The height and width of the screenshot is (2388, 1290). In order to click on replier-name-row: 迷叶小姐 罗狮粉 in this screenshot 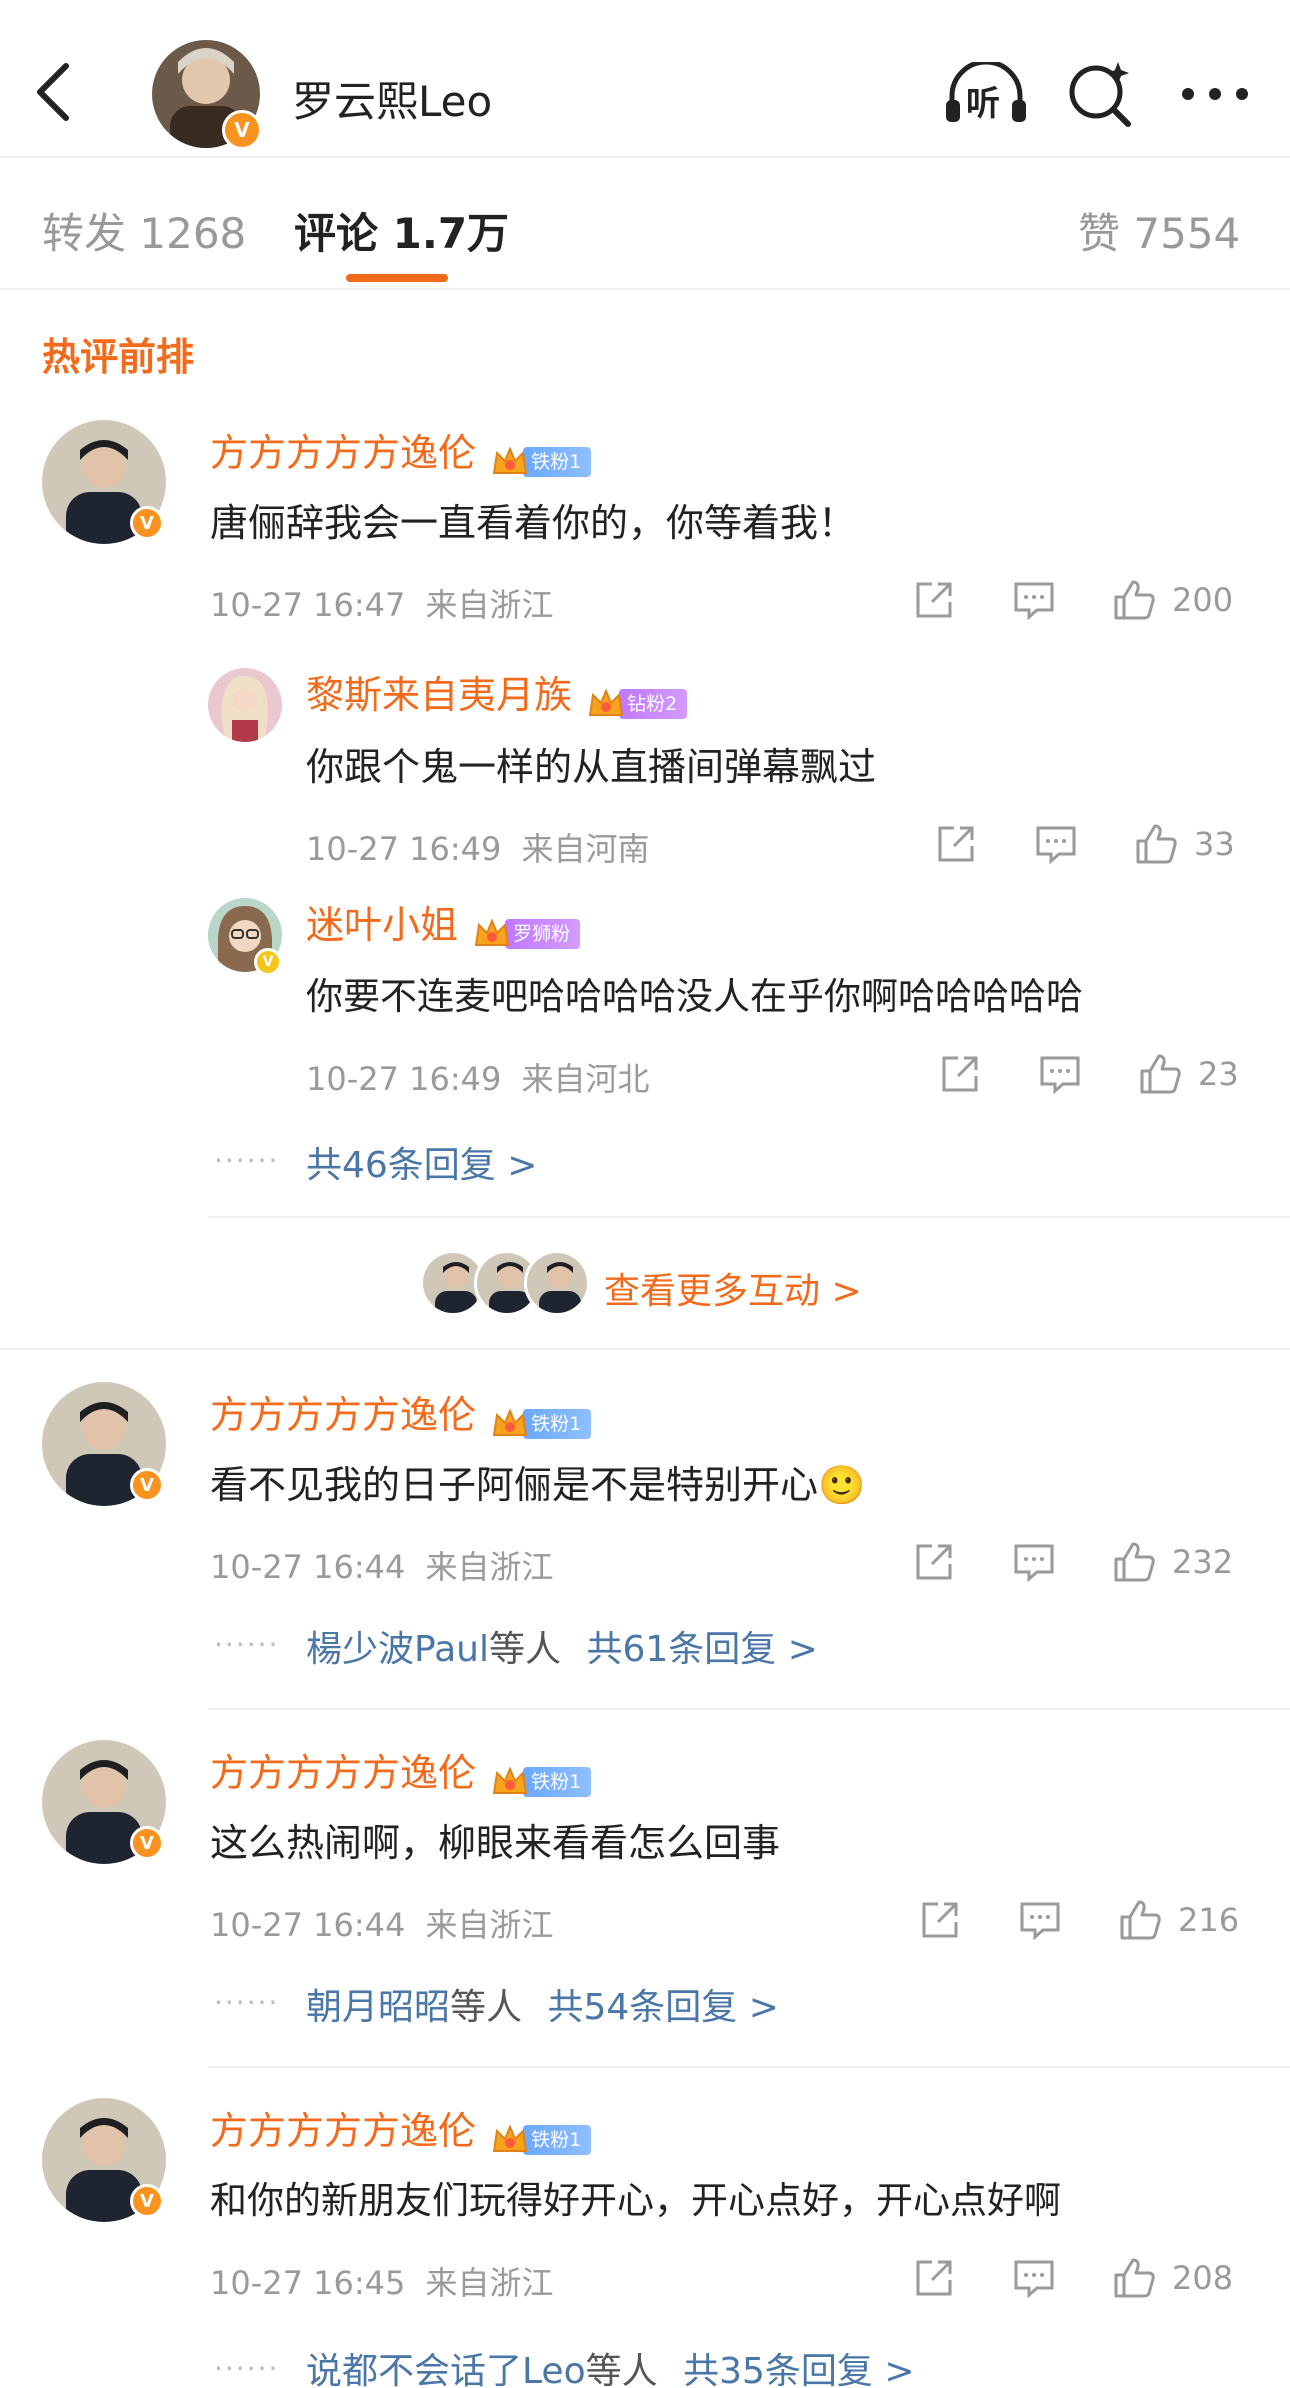, I will do `click(443, 922)`.